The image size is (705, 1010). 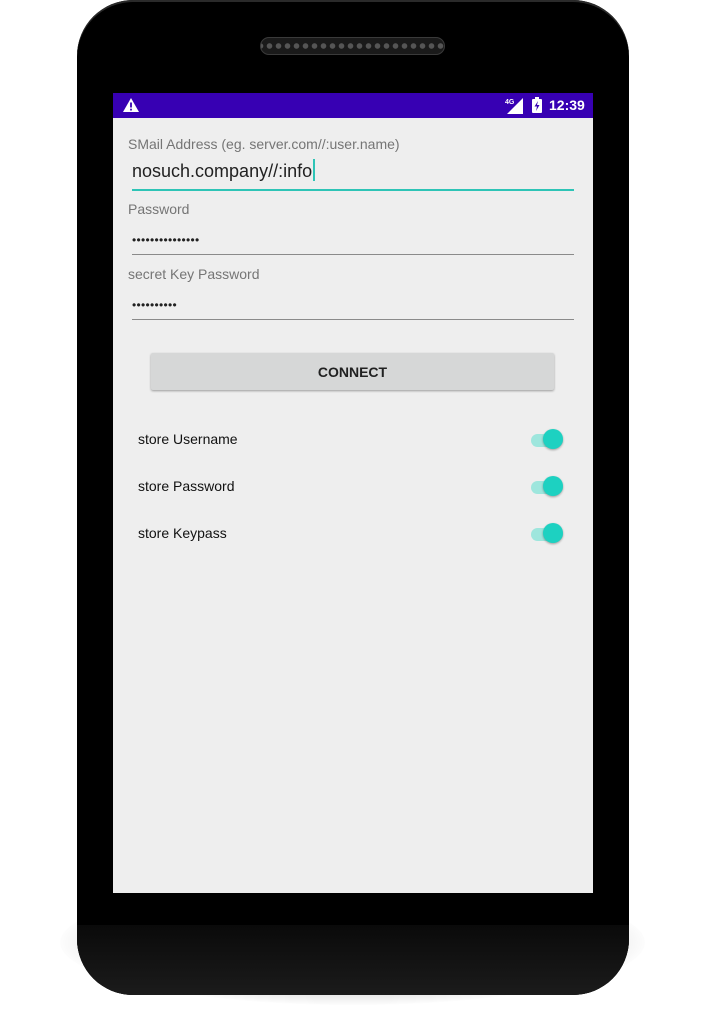 I want to click on email-field-value: nosuch.company//:info, so click(x=224, y=170).